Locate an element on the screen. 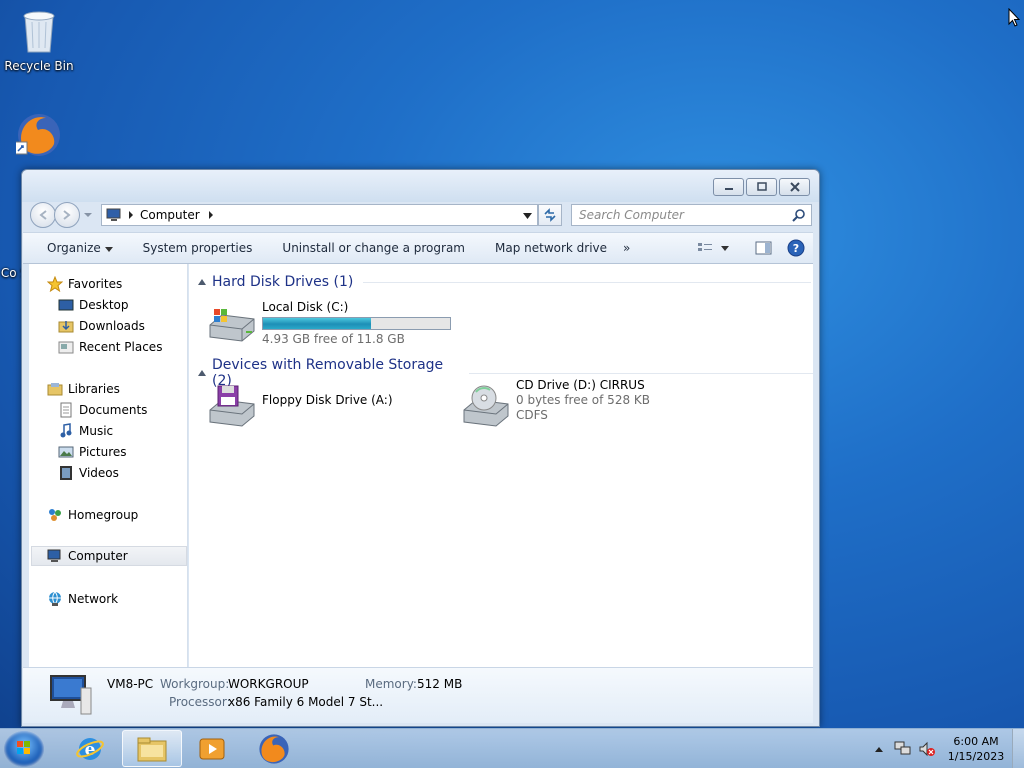  taskbar: e 6:00 AM 1/15/2023 is located at coordinates (512, 748).